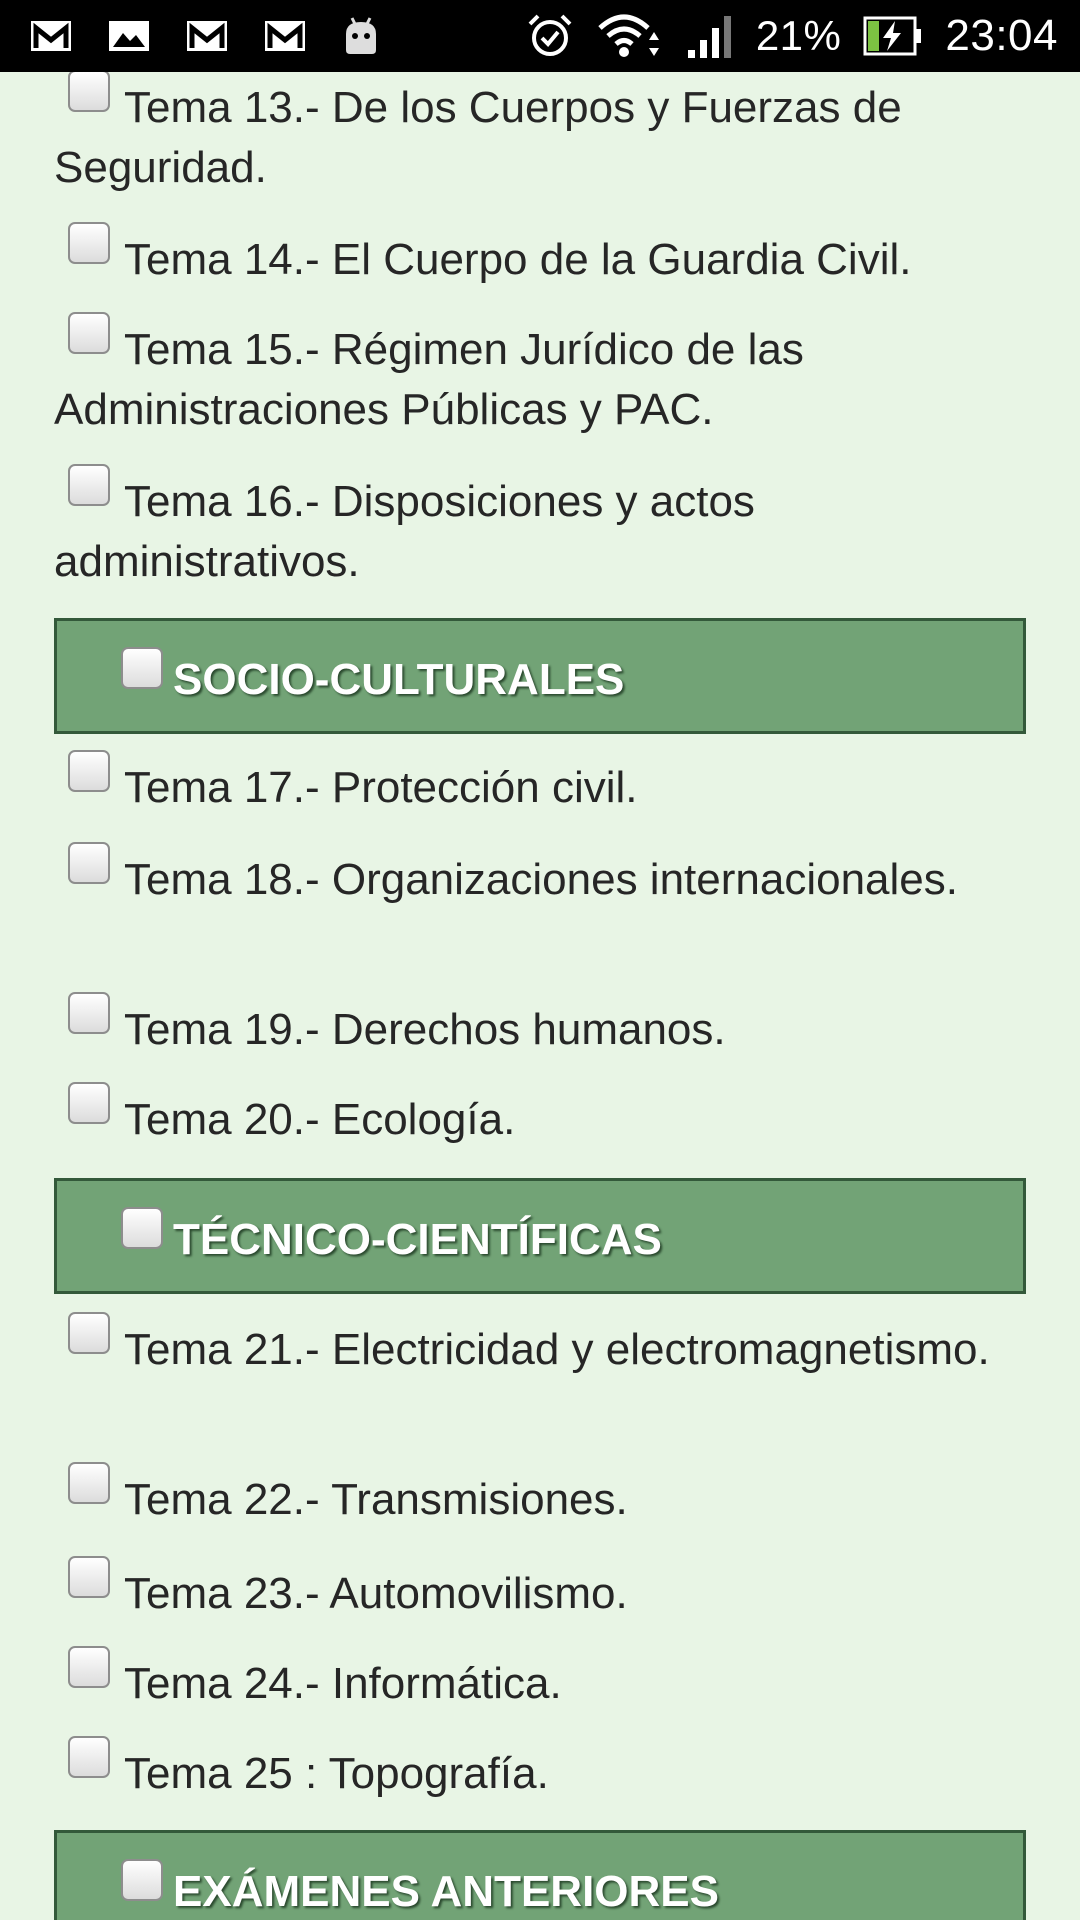 The height and width of the screenshot is (1920, 1080). Describe the element at coordinates (376, 1593) in the screenshot. I see `item-label: Tema 23.- Automovilismo.` at that location.